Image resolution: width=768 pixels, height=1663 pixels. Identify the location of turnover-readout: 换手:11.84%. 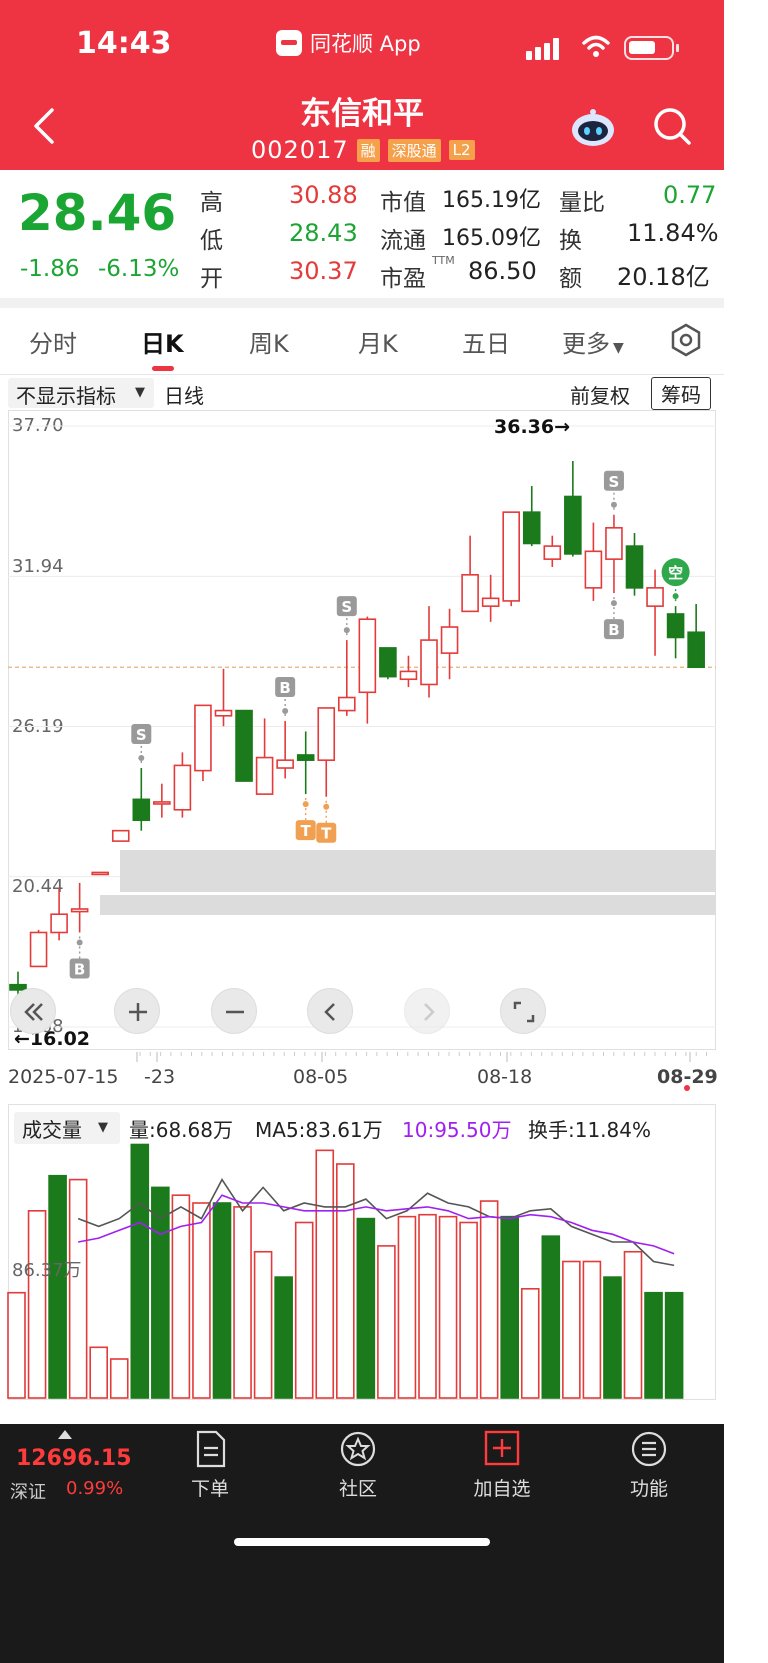
(589, 1130).